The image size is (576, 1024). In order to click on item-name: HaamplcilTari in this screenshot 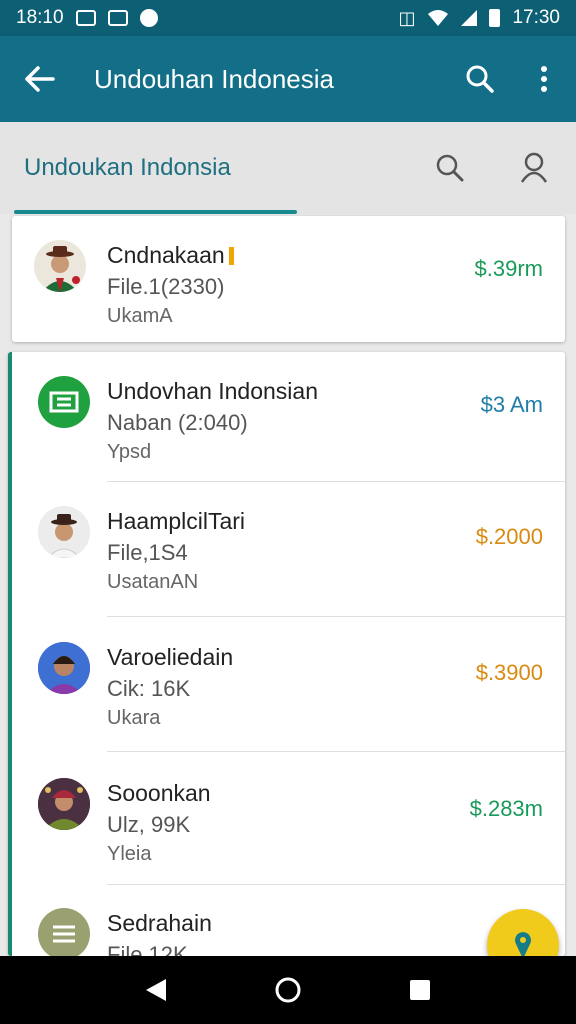, I will do `click(176, 521)`.